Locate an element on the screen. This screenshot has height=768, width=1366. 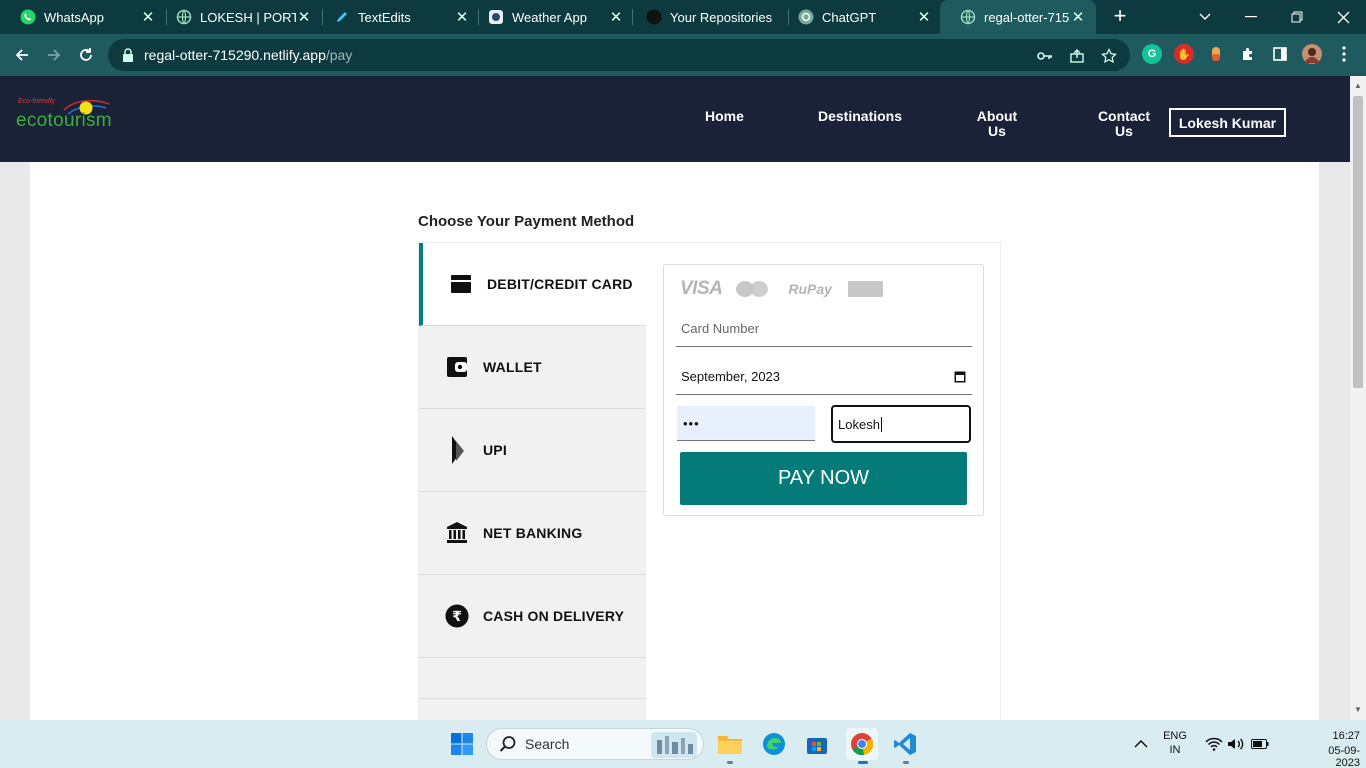
bank-icon is located at coordinates (457, 533).